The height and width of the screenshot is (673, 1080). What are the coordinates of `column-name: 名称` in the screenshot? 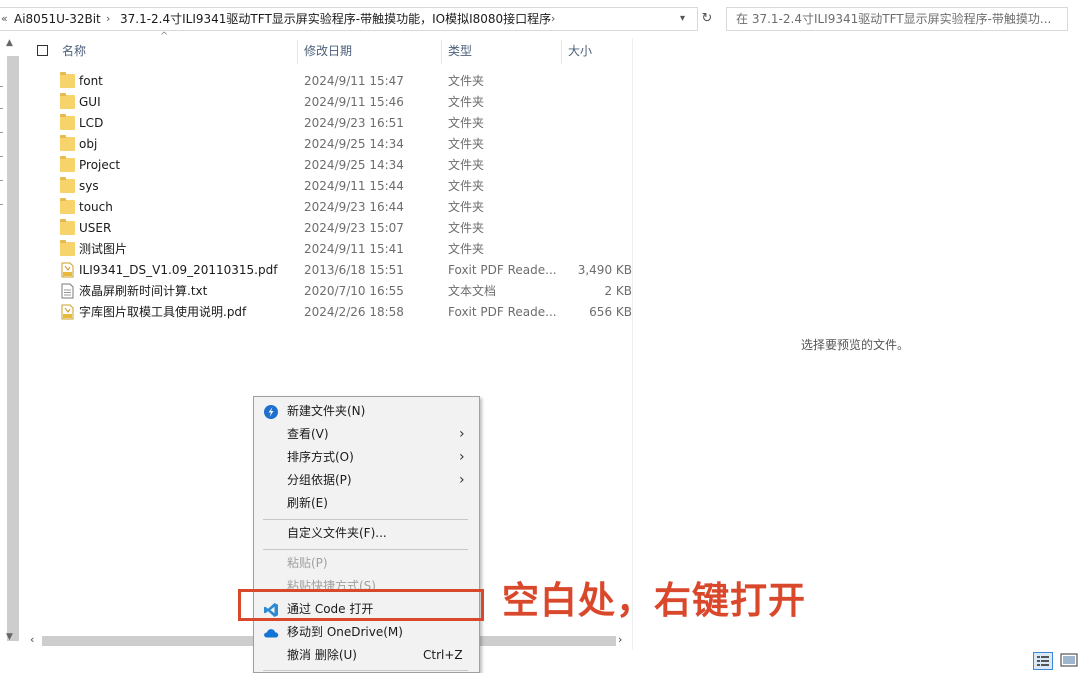 It's located at (74, 51).